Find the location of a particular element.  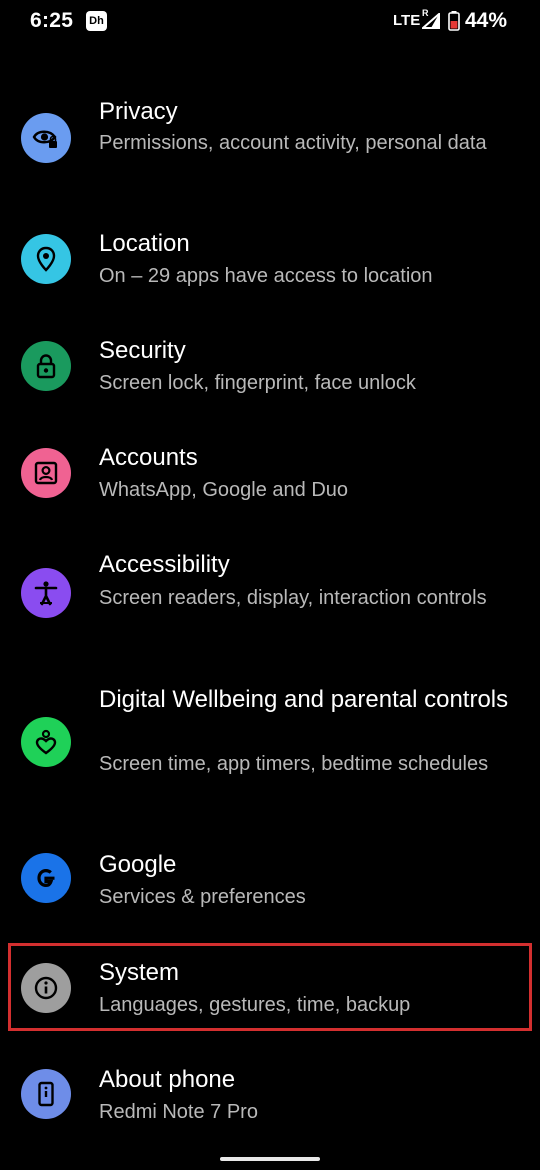

settings-item-title: Privacy is located at coordinates (138, 111).